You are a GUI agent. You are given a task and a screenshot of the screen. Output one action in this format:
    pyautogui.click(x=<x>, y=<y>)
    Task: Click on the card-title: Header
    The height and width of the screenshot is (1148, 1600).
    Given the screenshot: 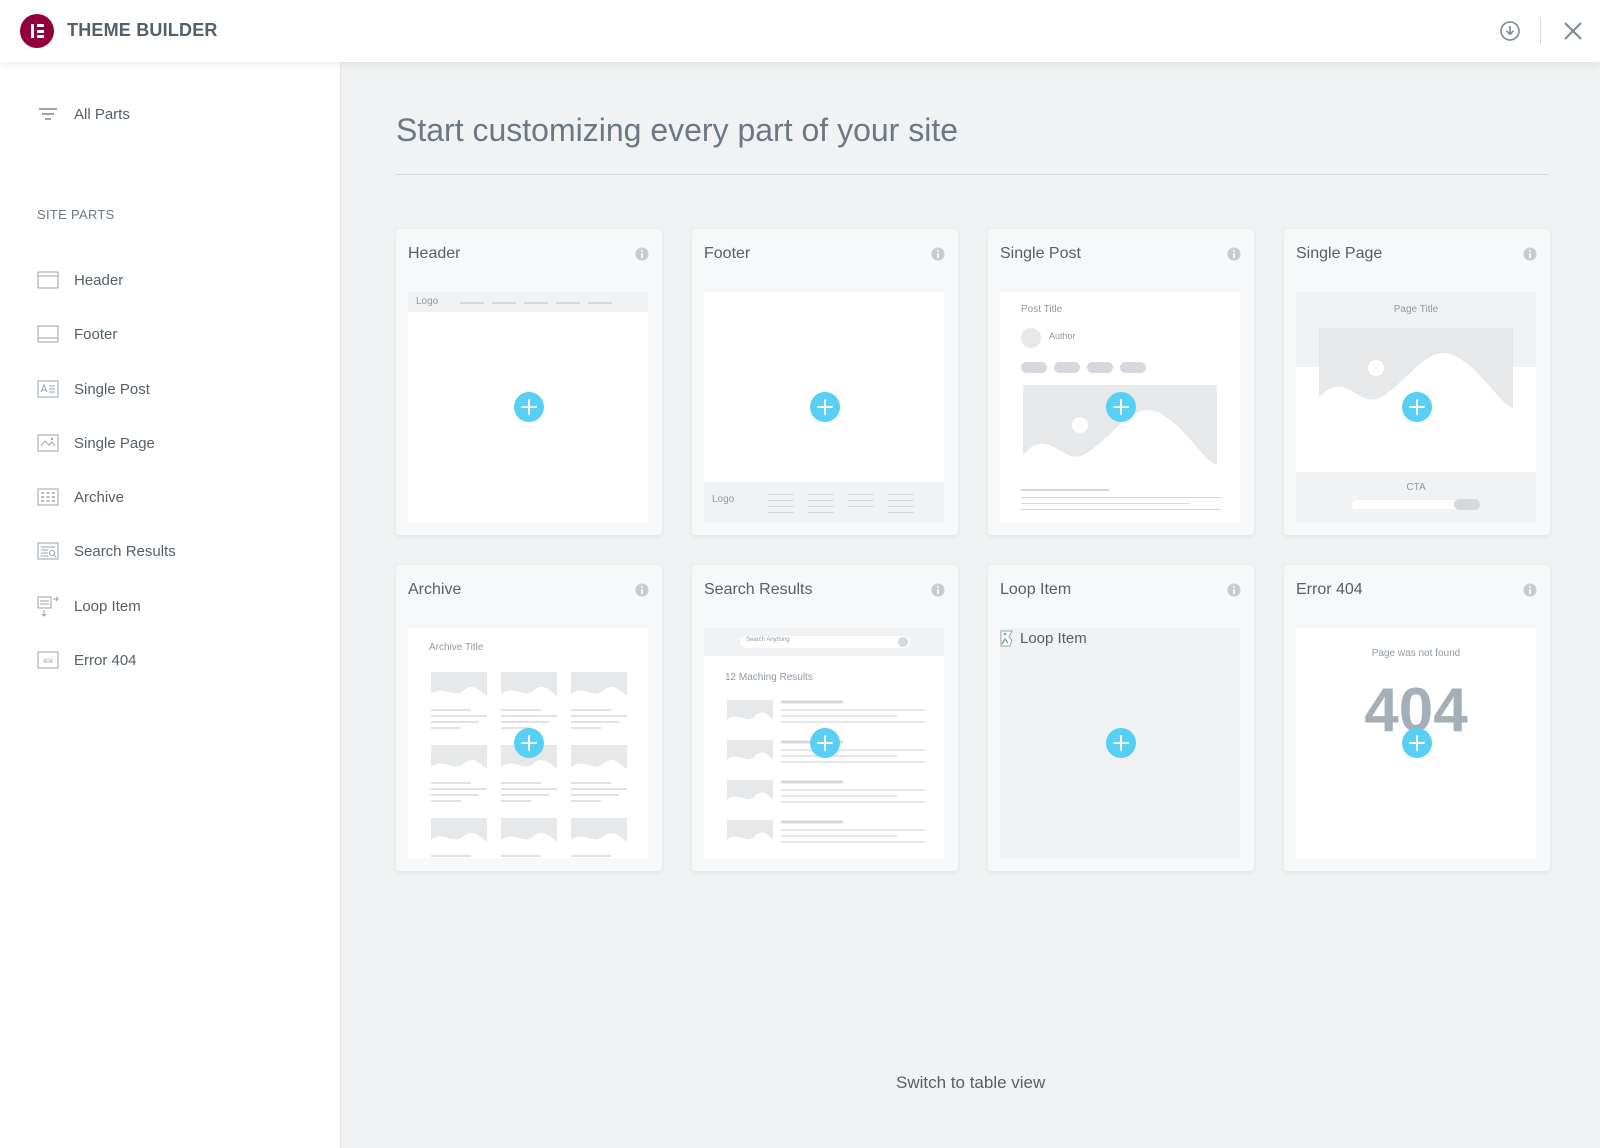 What is the action you would take?
    pyautogui.click(x=434, y=253)
    